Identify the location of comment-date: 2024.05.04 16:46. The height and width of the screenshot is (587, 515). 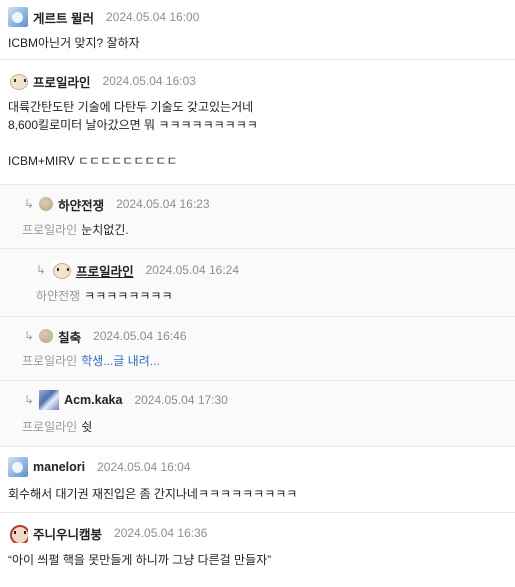
(140, 336).